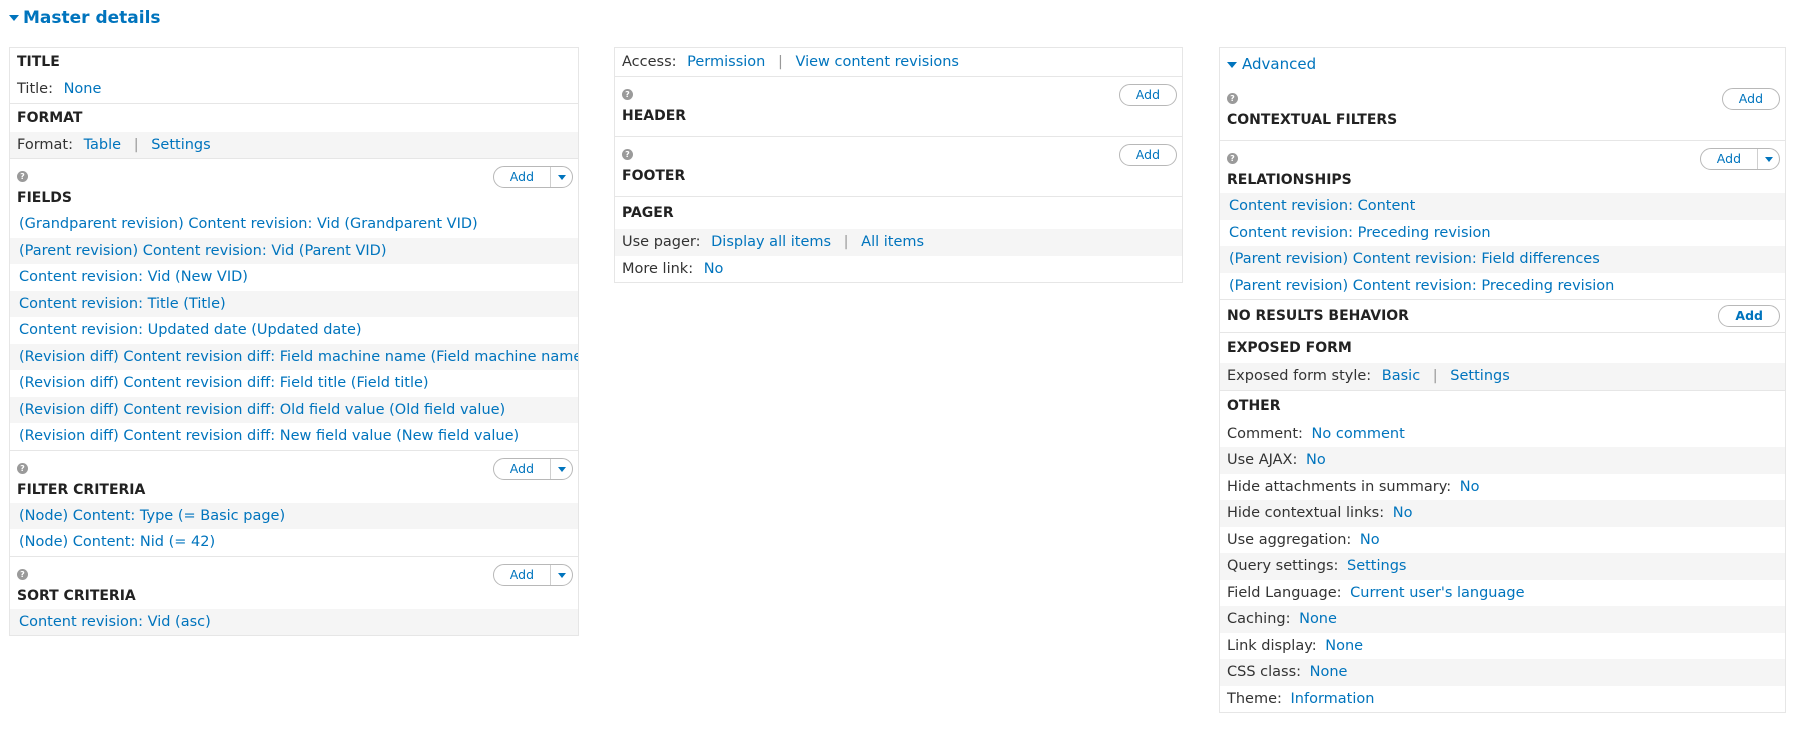  I want to click on format-heading: FORMAT, so click(50, 117).